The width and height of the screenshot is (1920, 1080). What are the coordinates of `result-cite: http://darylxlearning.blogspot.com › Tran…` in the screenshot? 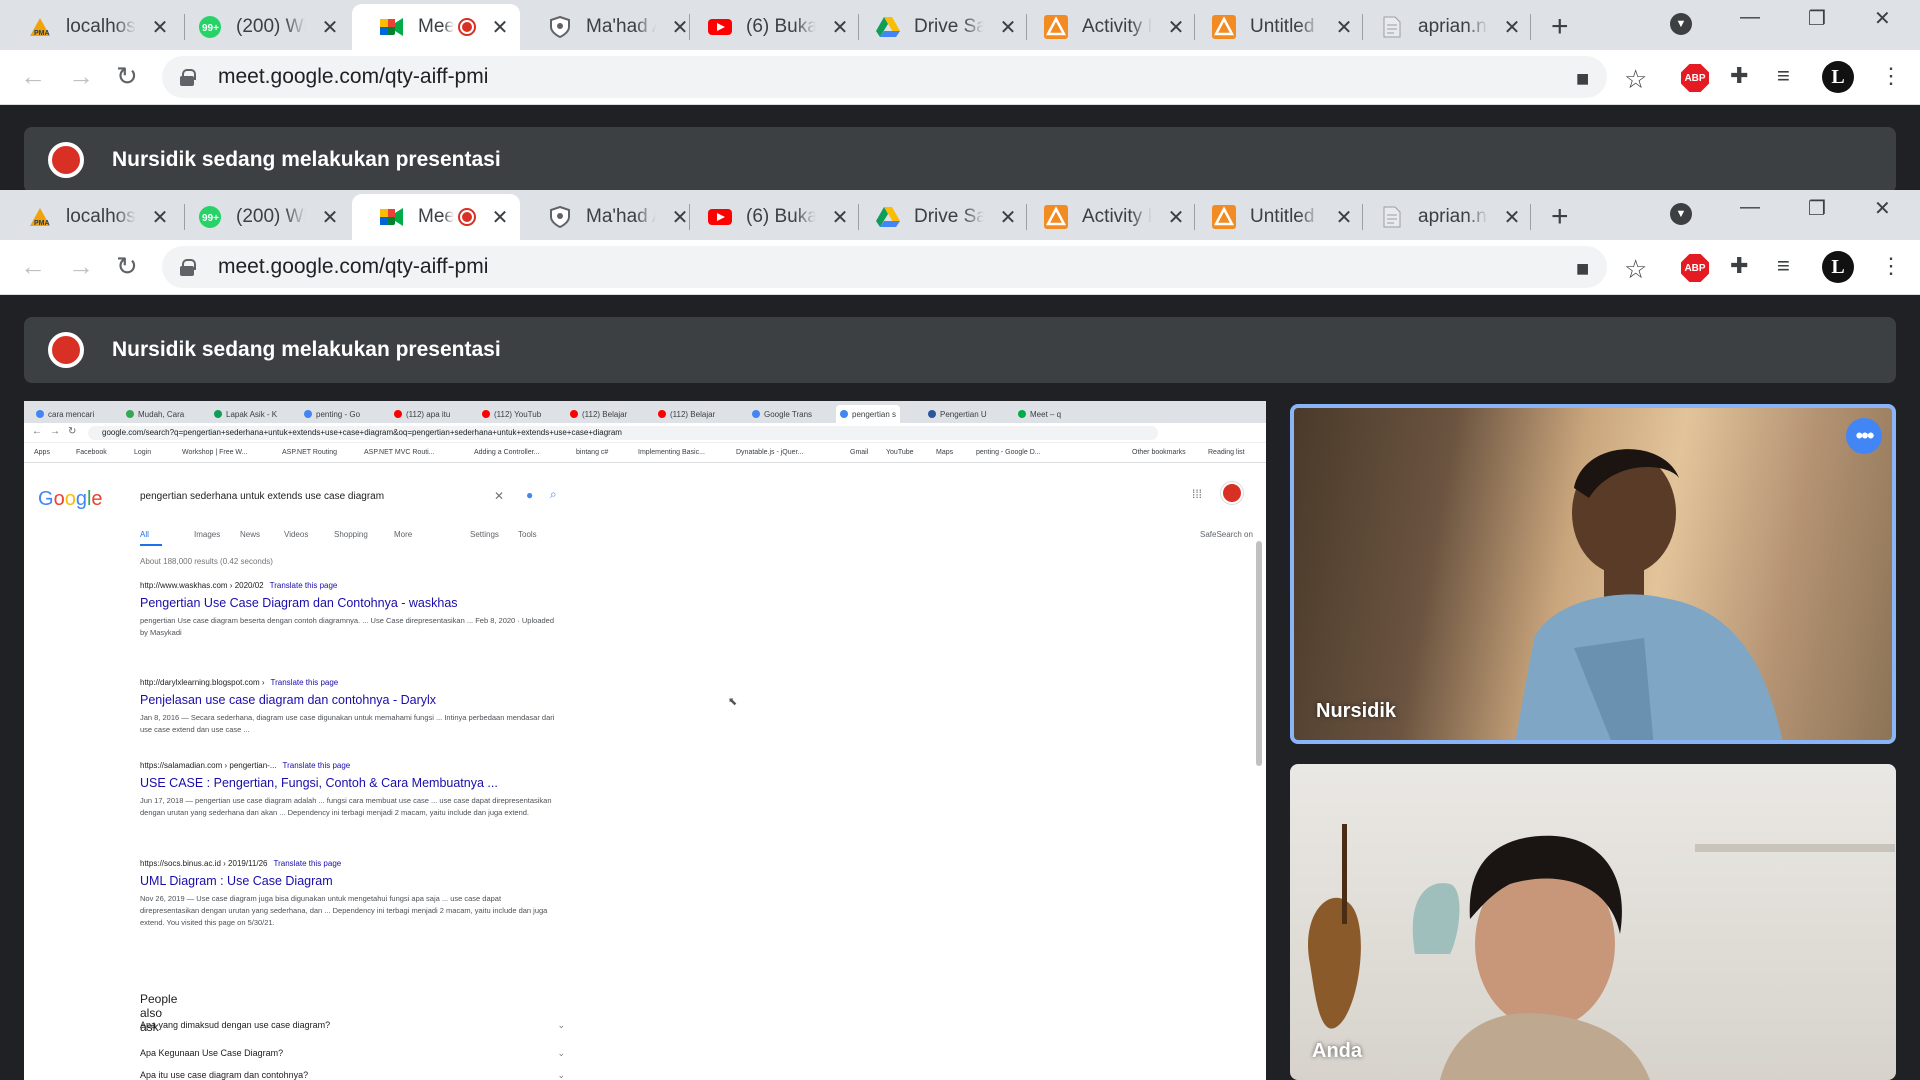 It's located at (239, 682).